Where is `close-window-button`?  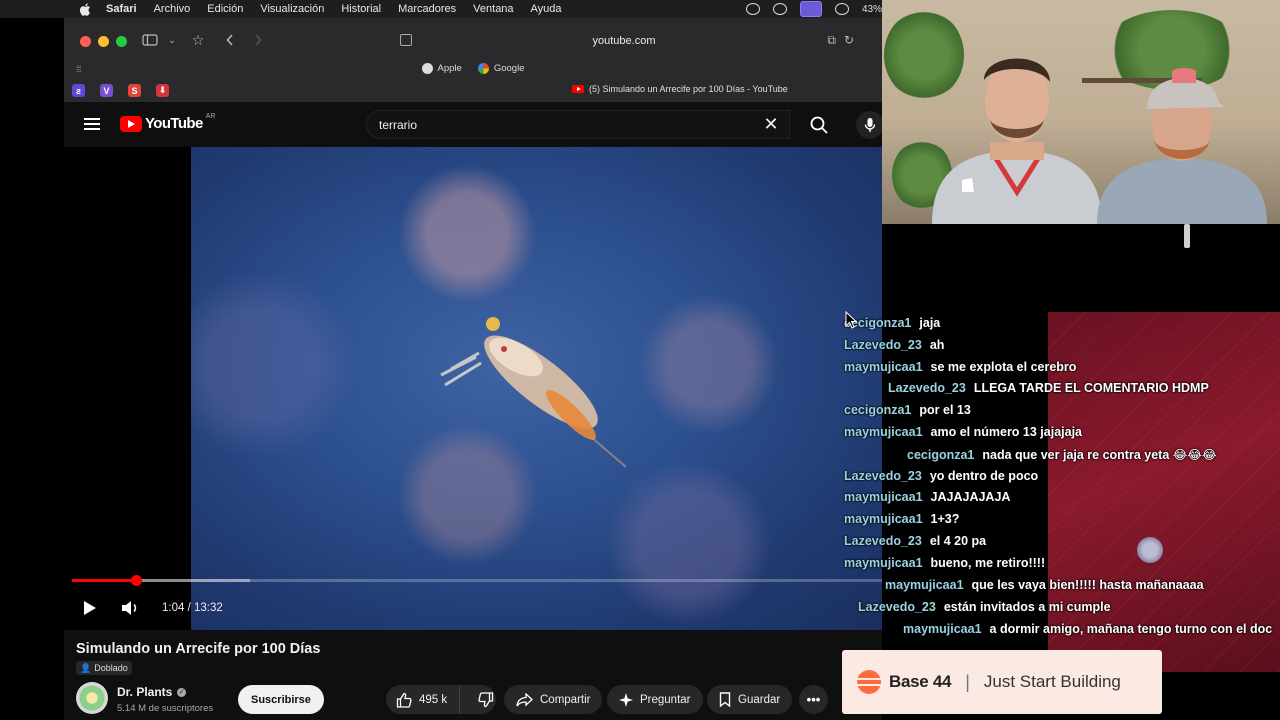
close-window-button is located at coordinates (85, 41).